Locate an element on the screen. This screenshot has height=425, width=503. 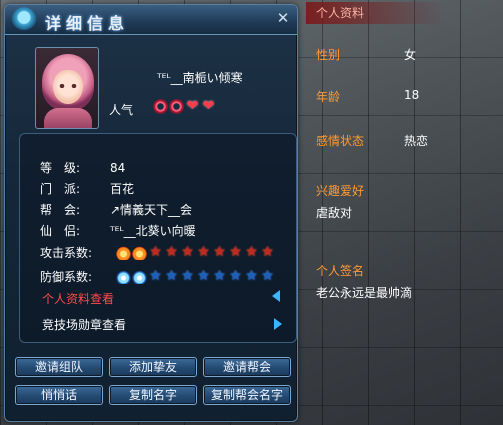
arena-medal-link: 竞技场勋章查看 is located at coordinates (84, 325).